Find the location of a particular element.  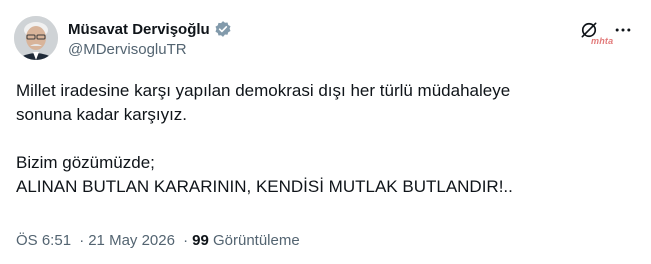

views-count: 99 is located at coordinates (200, 240).